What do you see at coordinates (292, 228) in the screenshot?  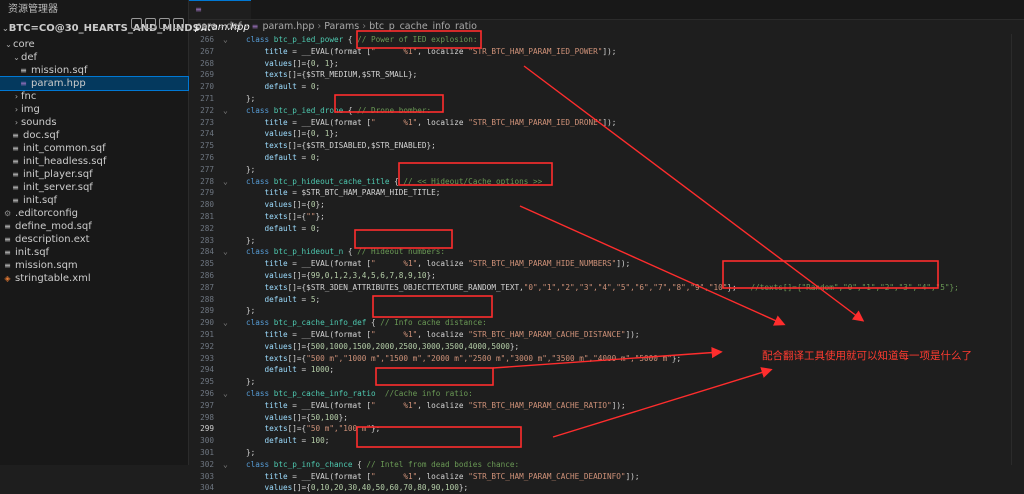 I see `code-text: default = 0;` at bounding box center [292, 228].